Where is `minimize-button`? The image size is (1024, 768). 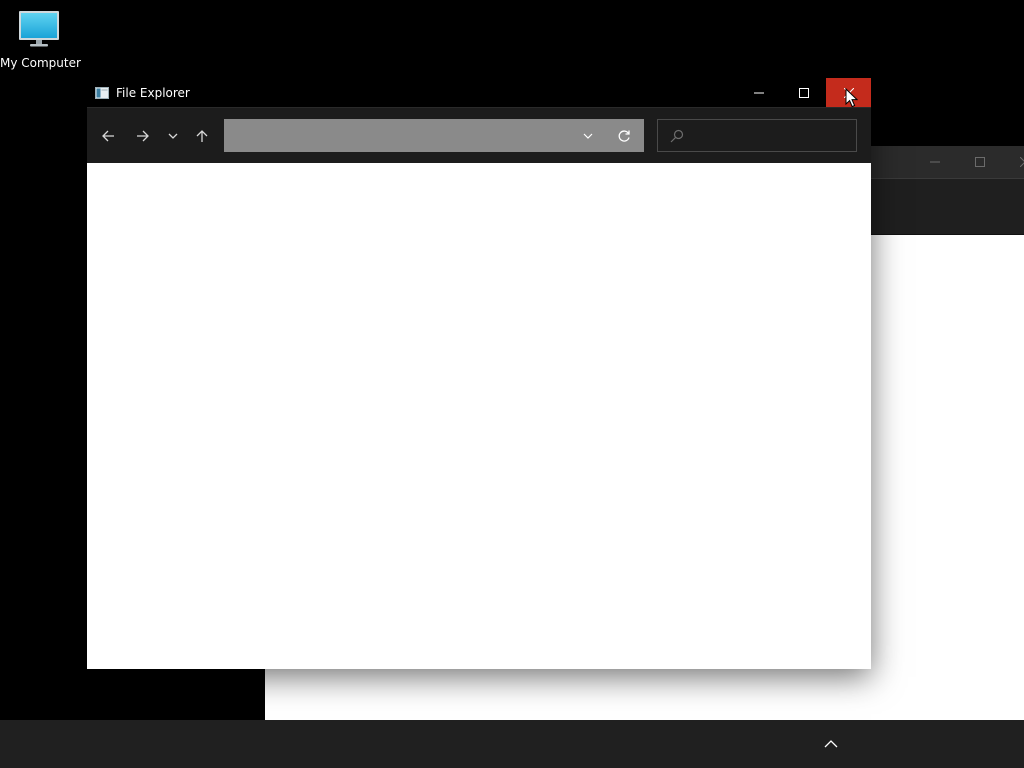 minimize-button is located at coordinates (758, 92).